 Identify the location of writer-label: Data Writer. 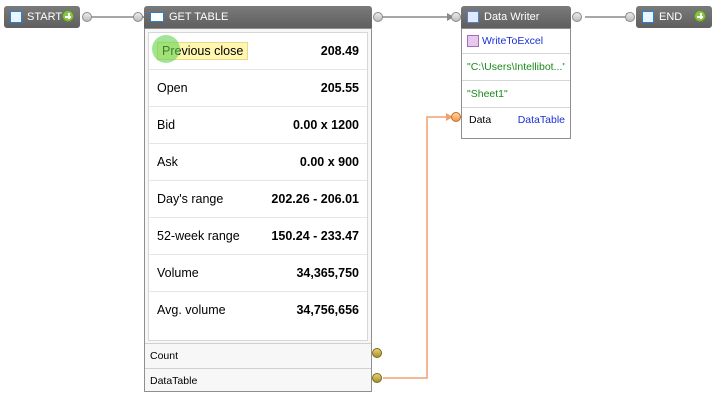
(512, 17).